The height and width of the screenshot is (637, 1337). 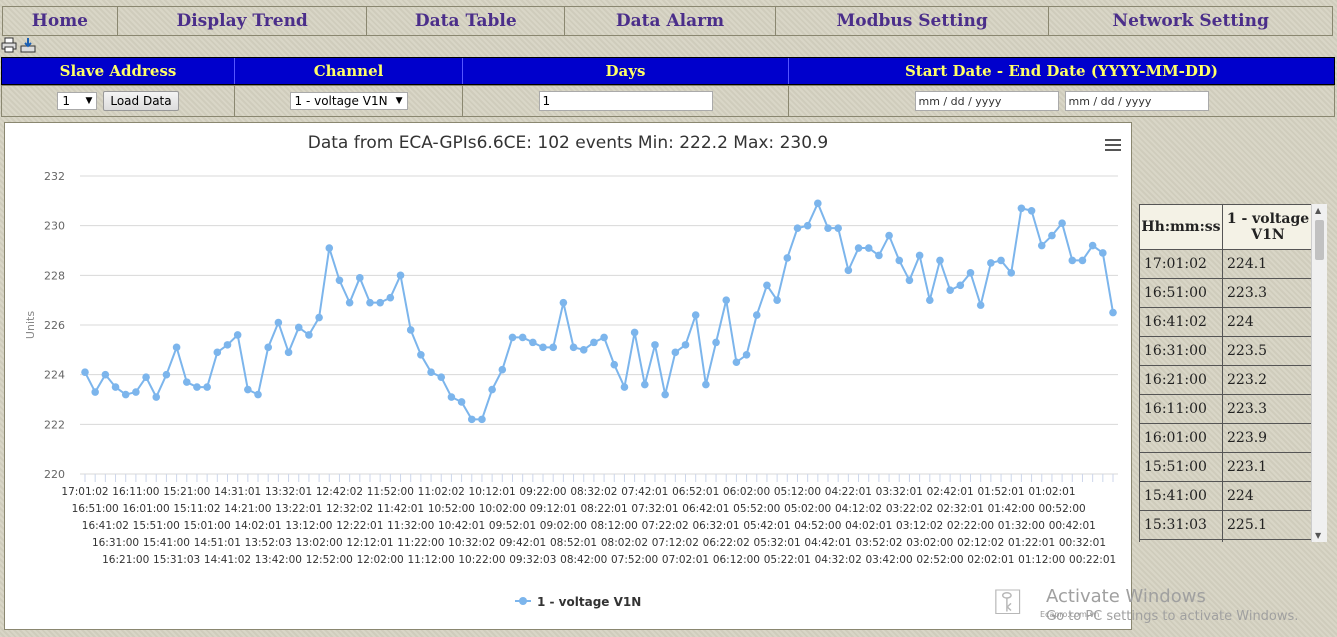 What do you see at coordinates (145, 509) in the screenshot?
I see `x-tick-label: 16:01:00` at bounding box center [145, 509].